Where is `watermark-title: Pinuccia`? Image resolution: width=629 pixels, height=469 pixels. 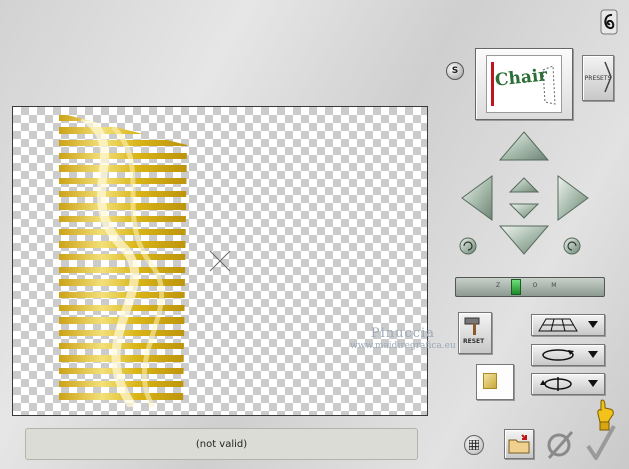
watermark-title: Pinuccia is located at coordinates (402, 333).